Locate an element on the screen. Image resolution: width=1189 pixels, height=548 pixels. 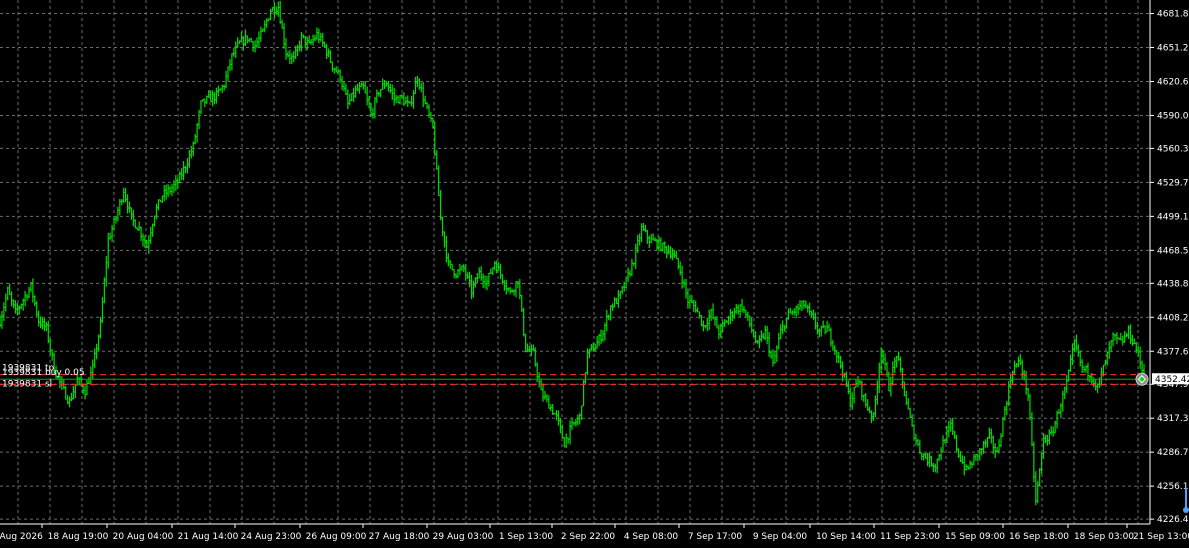
time-tick-label: 20 Aug 04:00 is located at coordinates (143, 537).